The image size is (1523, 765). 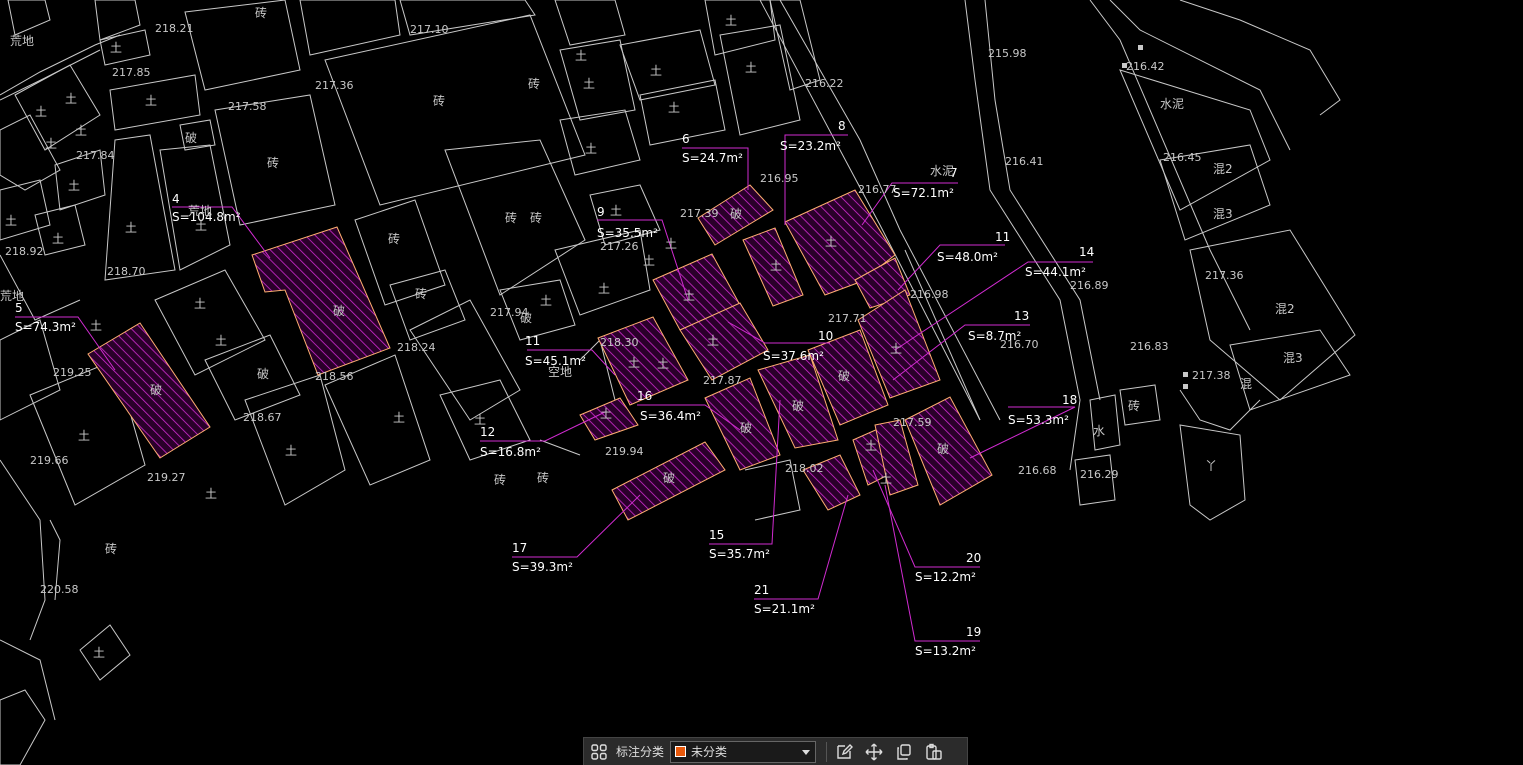 What do you see at coordinates (784, 609) in the screenshot?
I see `parcel-label-area: S=21.1m²` at bounding box center [784, 609].